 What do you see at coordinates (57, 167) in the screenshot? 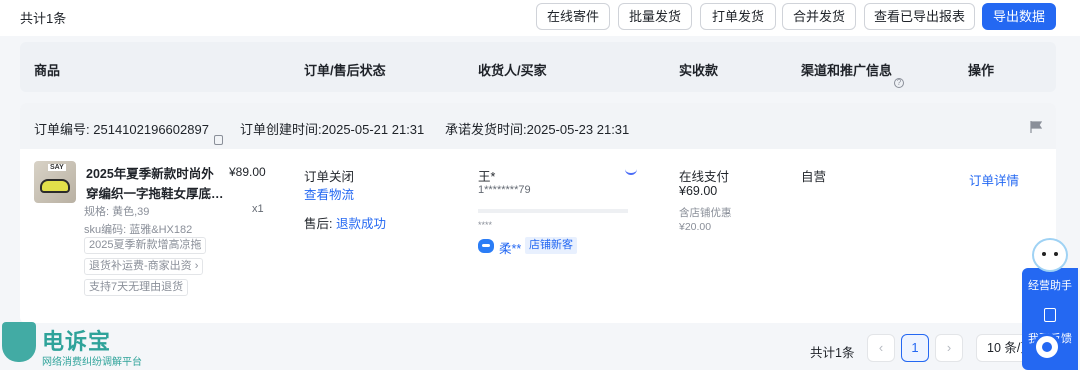
I see `thumbnail-text: SAY` at bounding box center [57, 167].